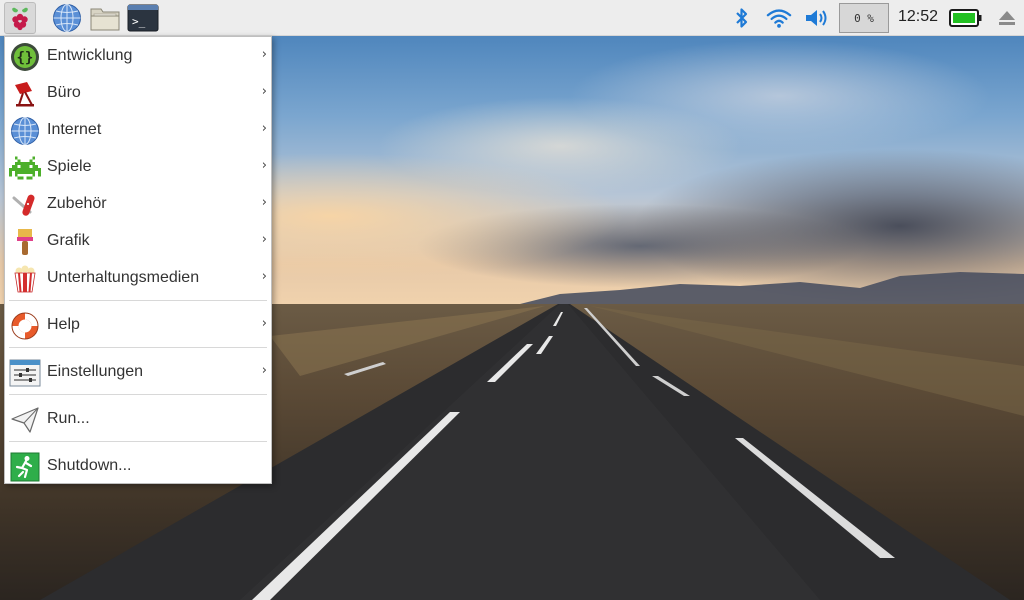  I want to click on menu-item-label: Einstellungen, so click(95, 371).